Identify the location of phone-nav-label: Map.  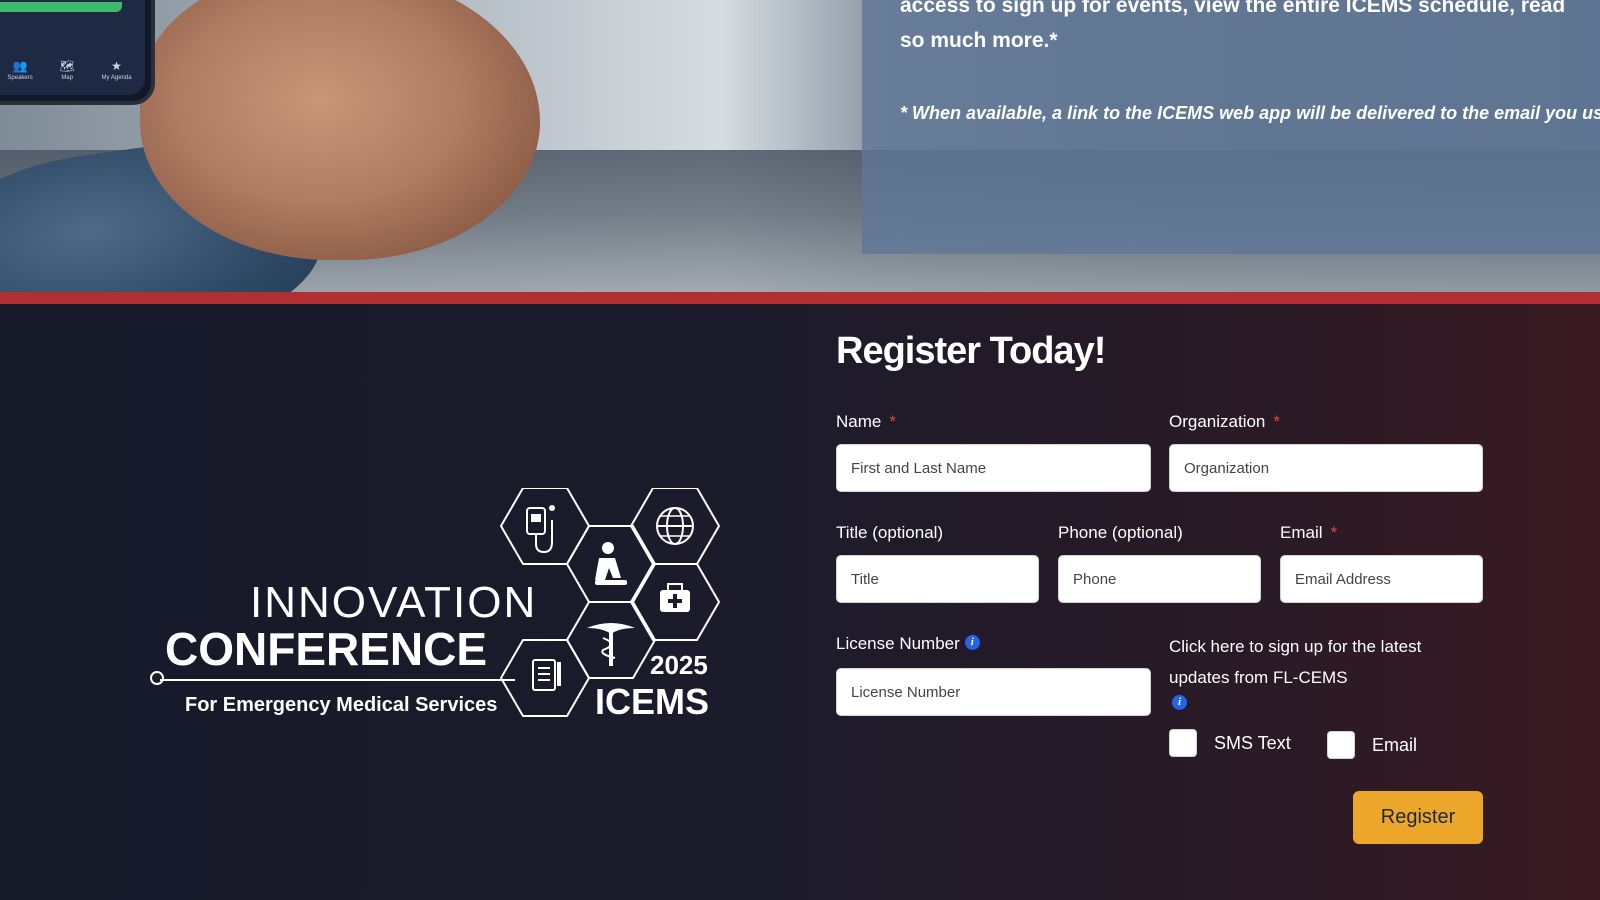
(67, 78).